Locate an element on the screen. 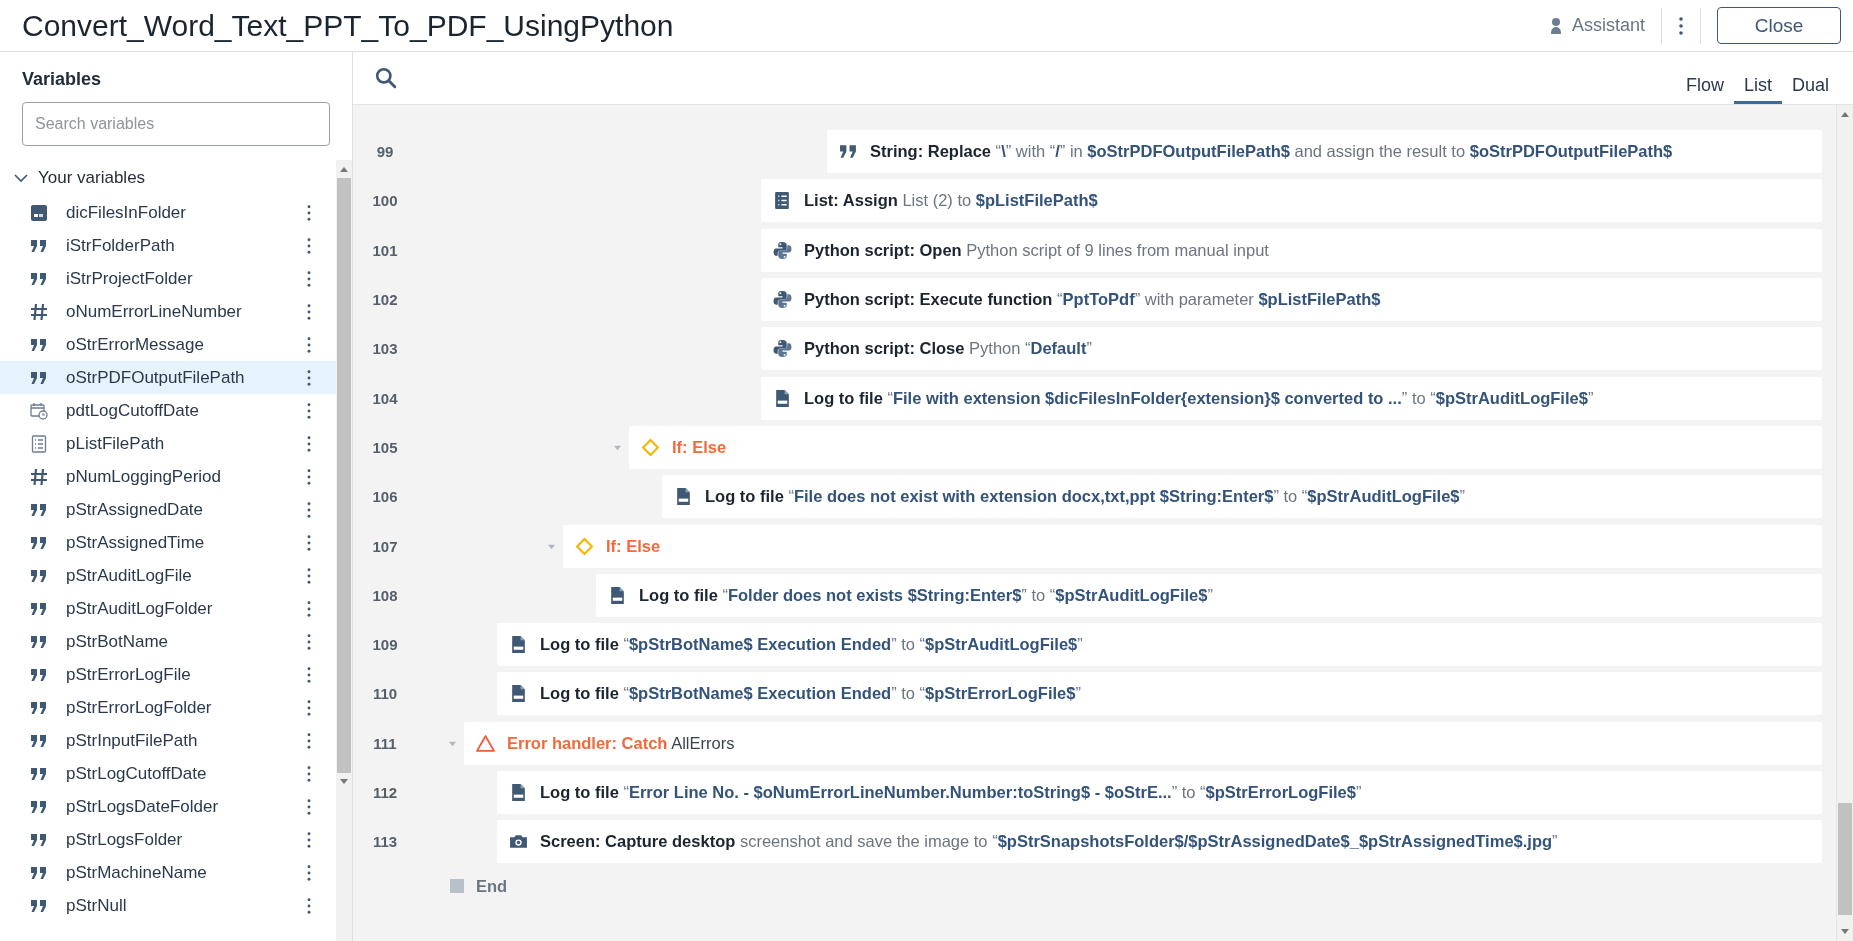 Image resolution: width=1853 pixels, height=941 pixels. search-icon is located at coordinates (386, 78).